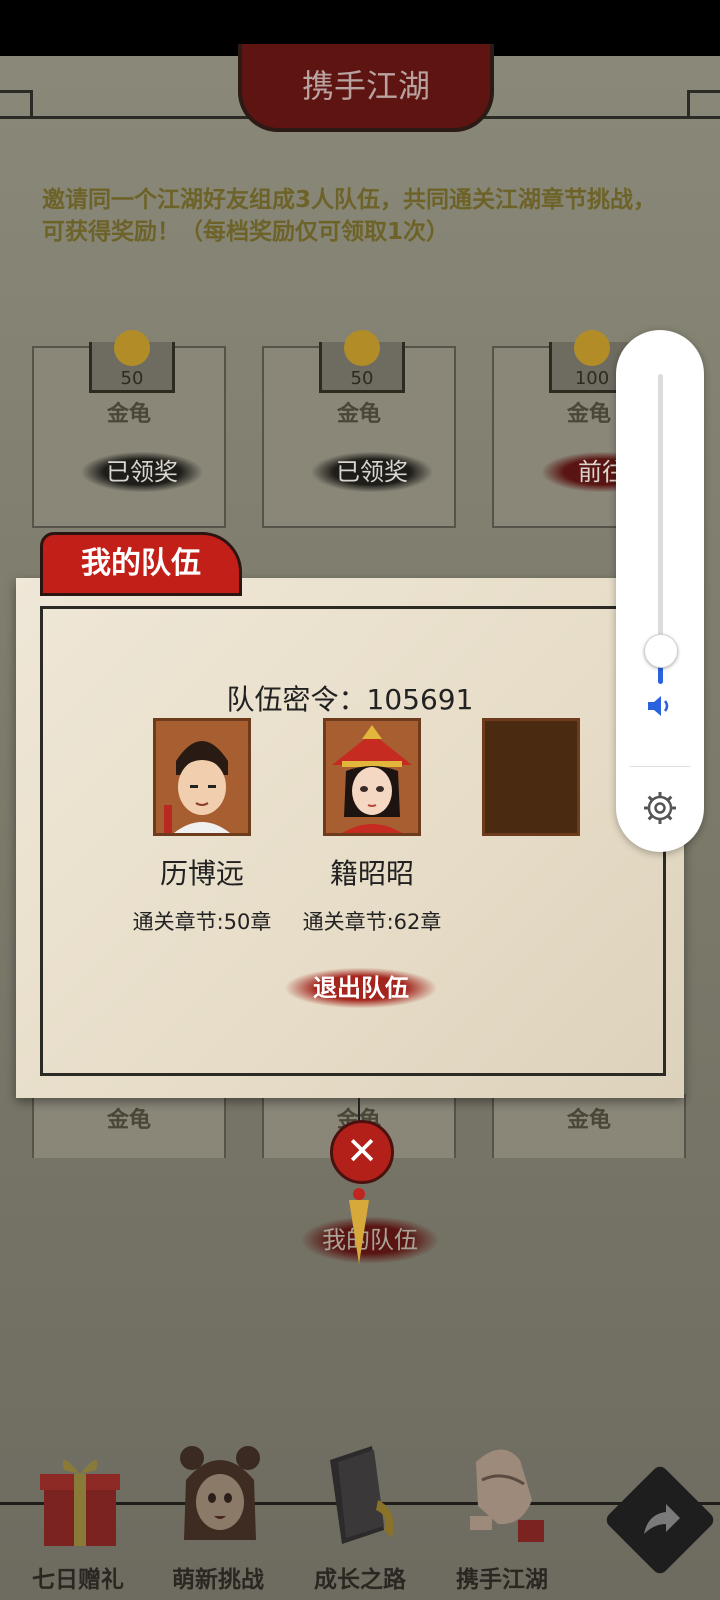 This screenshot has width=720, height=1600. What do you see at coordinates (141, 564) in the screenshot?
I see `dialog-title-tab: 我的队伍` at bounding box center [141, 564].